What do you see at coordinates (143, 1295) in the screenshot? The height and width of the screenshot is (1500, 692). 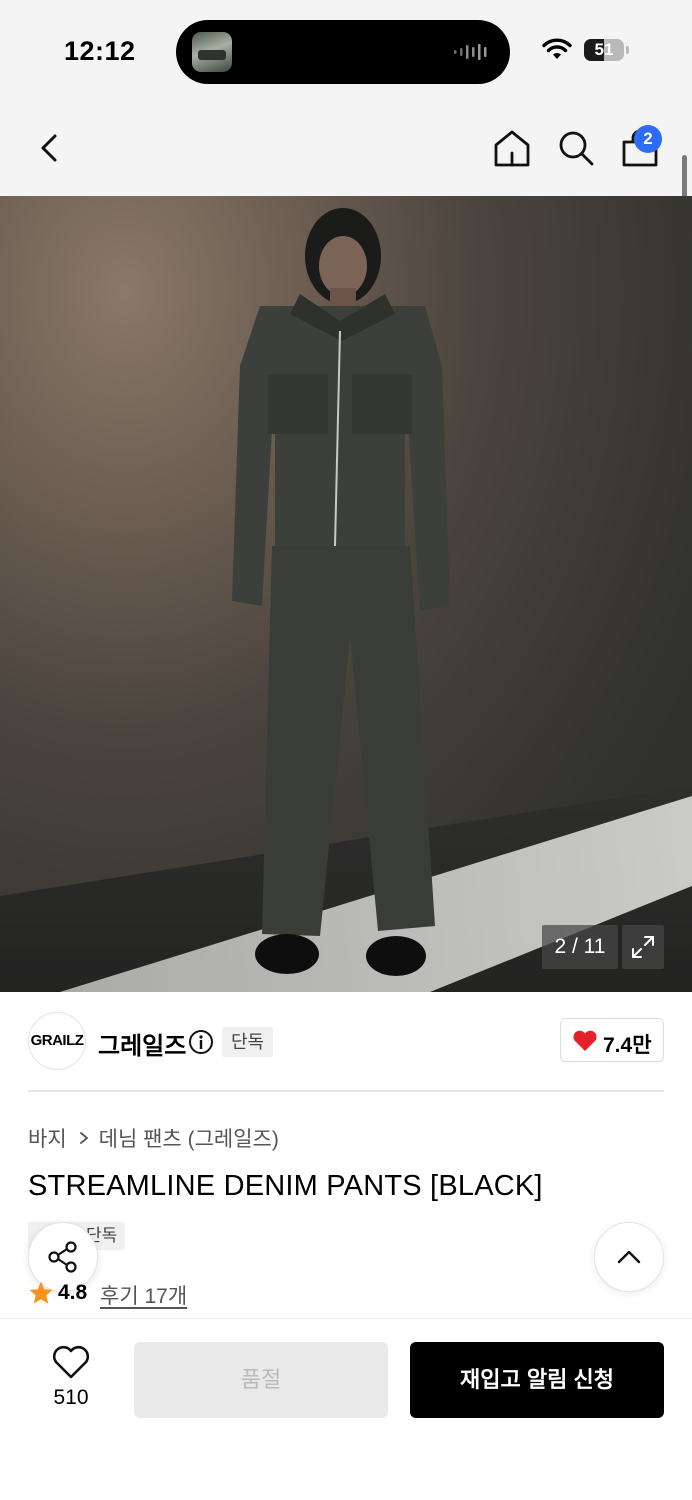 I see `reviews-link: 후기 17개` at bounding box center [143, 1295].